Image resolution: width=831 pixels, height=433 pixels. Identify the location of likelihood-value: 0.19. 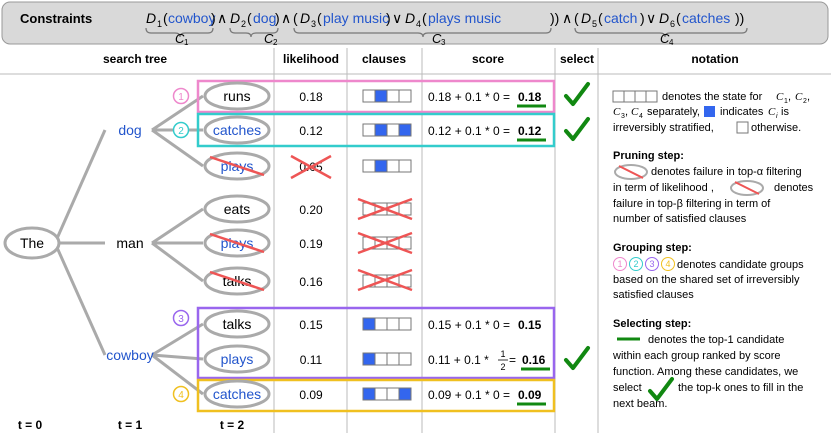
(311, 244).